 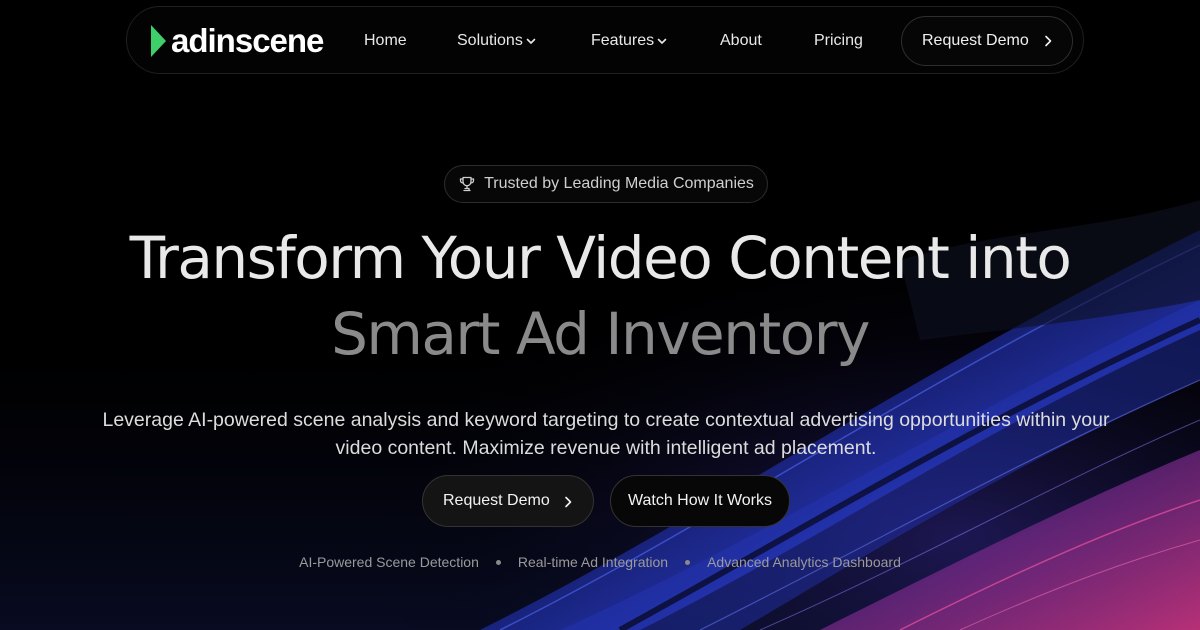 What do you see at coordinates (600, 258) in the screenshot?
I see `hero-headline-line1: Transform Your Video Content into` at bounding box center [600, 258].